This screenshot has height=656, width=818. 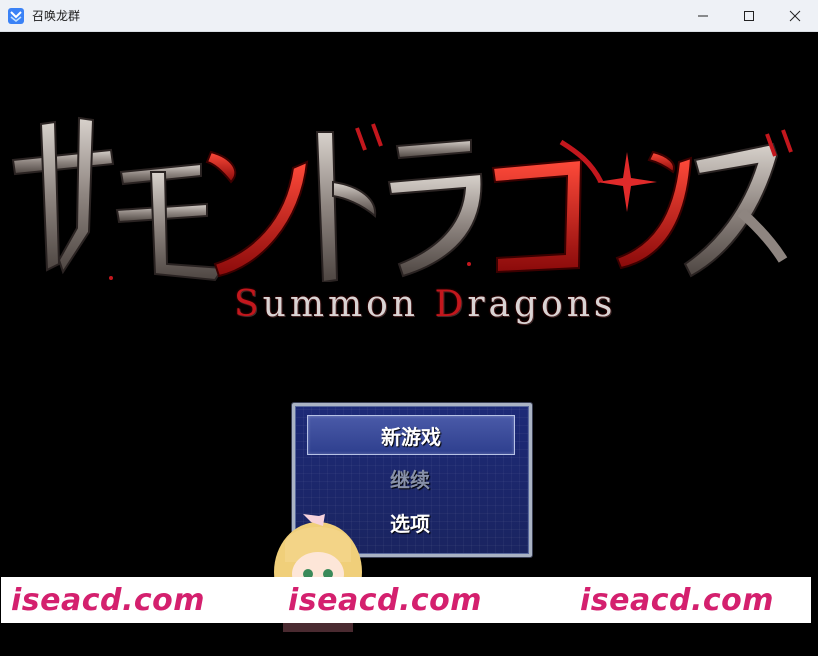 I want to click on logo-glyph-zu, so click(x=738, y=203).